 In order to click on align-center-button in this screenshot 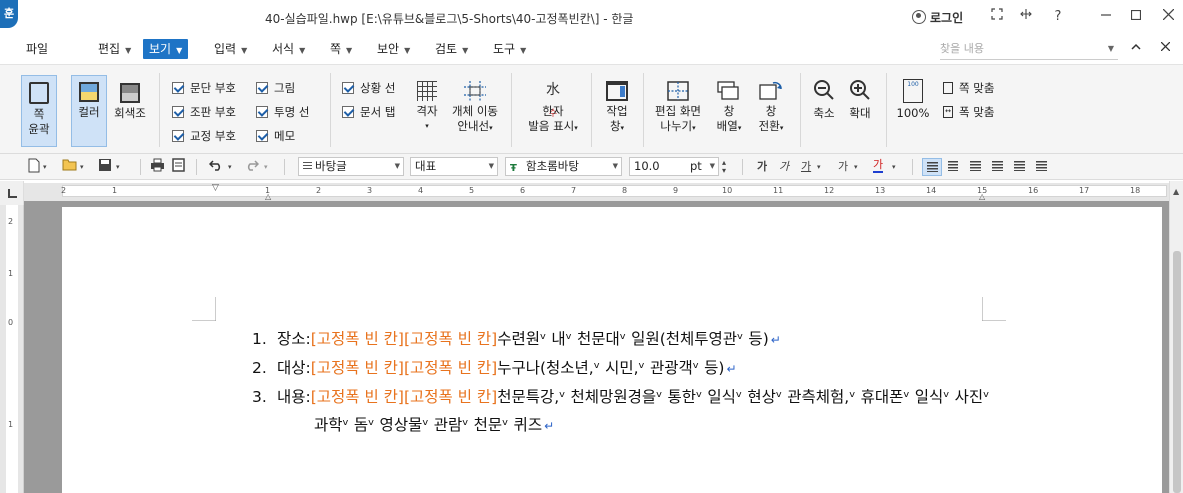, I will do `click(976, 167)`.